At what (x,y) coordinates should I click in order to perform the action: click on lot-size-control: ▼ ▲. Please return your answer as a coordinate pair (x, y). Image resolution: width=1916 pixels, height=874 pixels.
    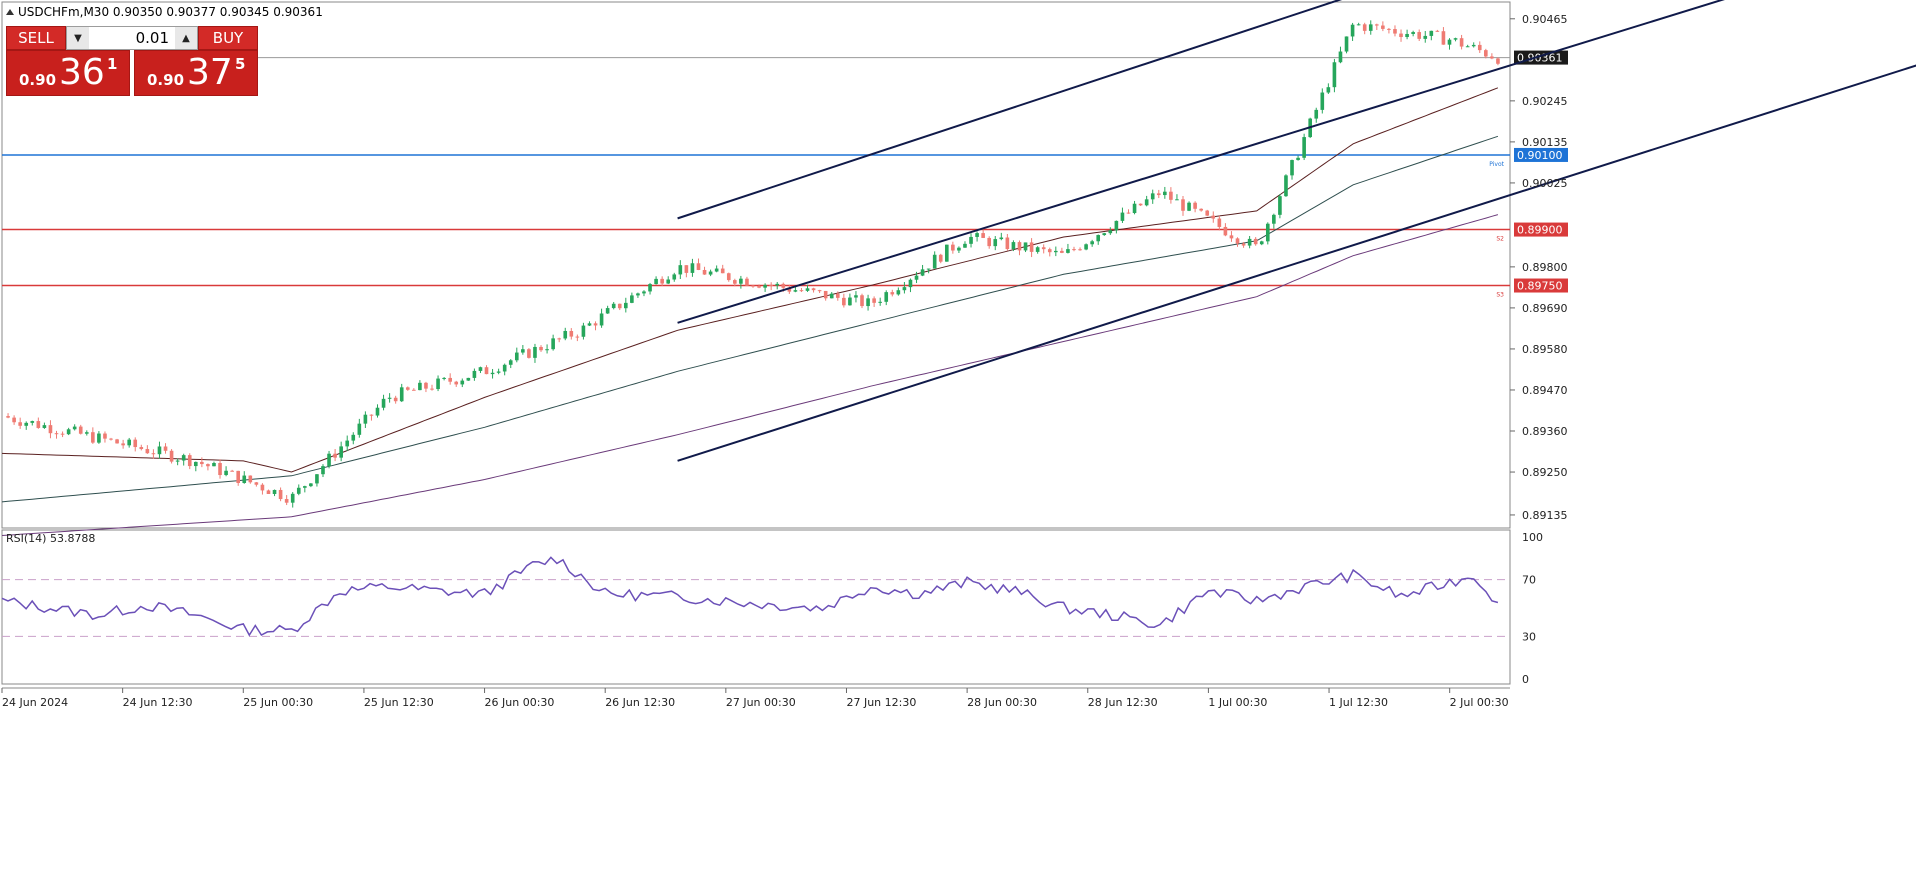
    Looking at the image, I should click on (132, 38).